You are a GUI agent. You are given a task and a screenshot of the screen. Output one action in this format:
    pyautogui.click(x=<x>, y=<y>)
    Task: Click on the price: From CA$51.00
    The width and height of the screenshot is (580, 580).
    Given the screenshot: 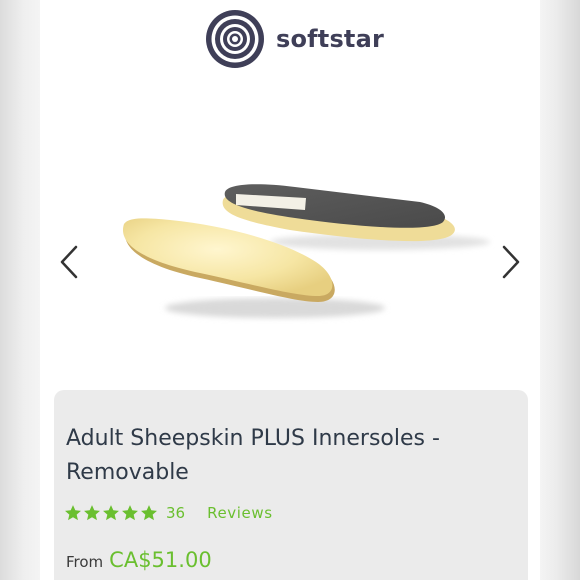 What is the action you would take?
    pyautogui.click(x=139, y=560)
    